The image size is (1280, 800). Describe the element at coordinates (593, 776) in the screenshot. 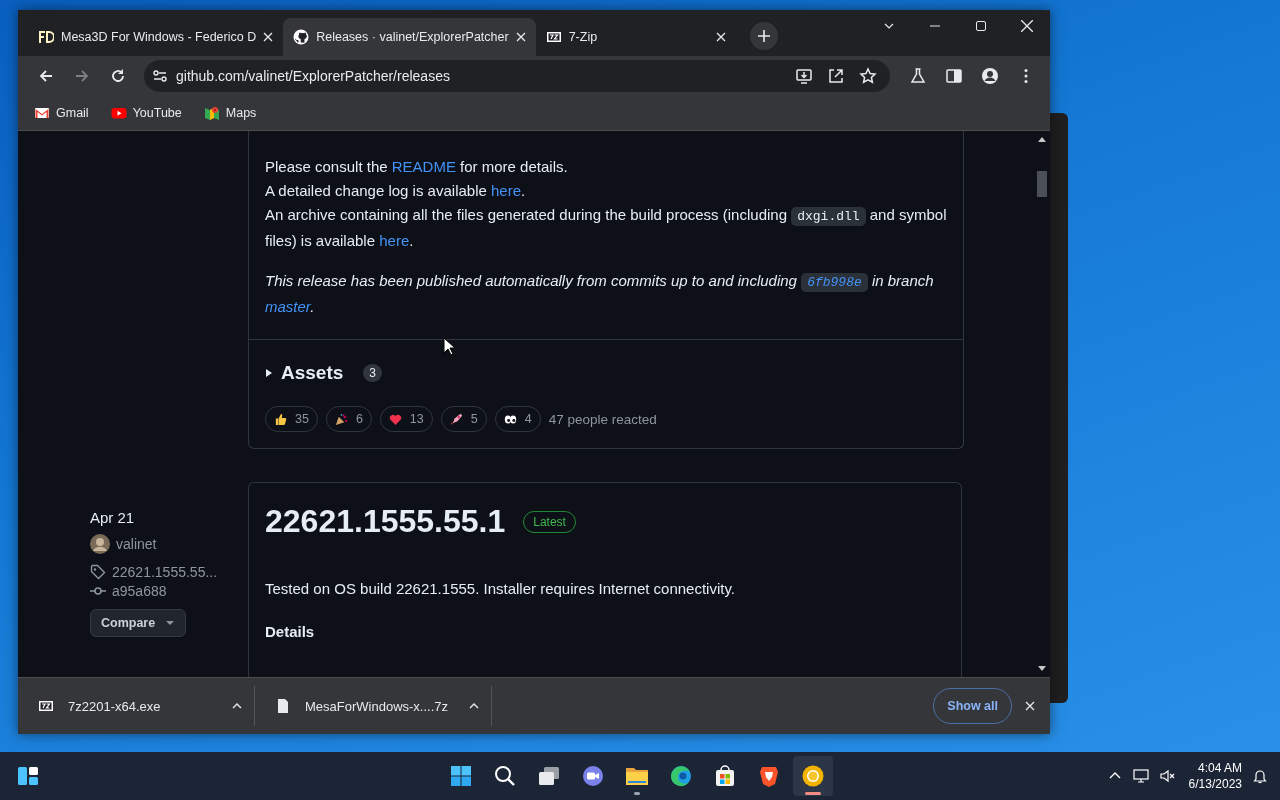

I see `chat-icon` at that location.